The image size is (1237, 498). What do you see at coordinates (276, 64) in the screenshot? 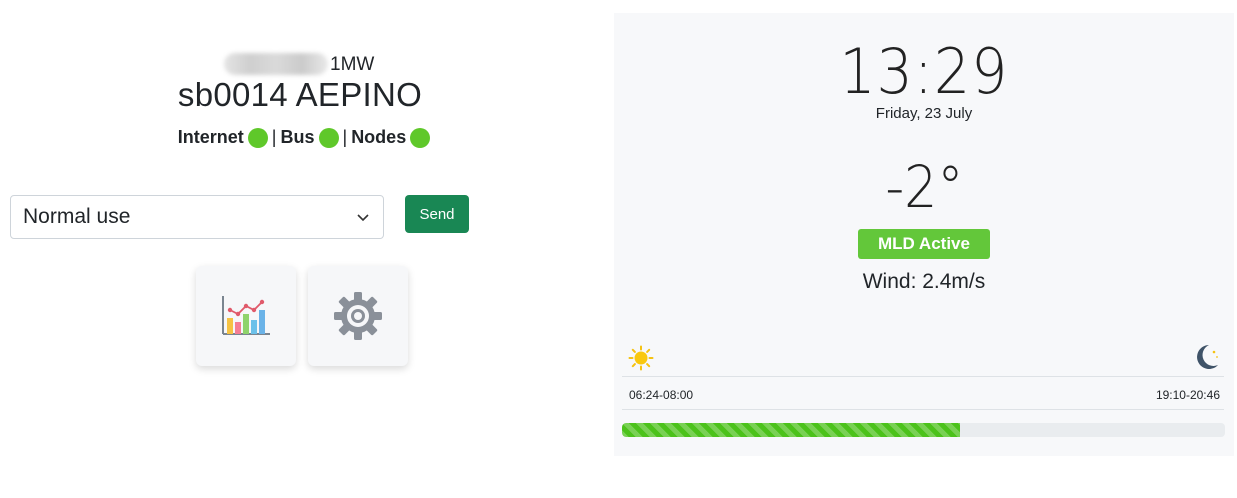
I see `redacted-name` at bounding box center [276, 64].